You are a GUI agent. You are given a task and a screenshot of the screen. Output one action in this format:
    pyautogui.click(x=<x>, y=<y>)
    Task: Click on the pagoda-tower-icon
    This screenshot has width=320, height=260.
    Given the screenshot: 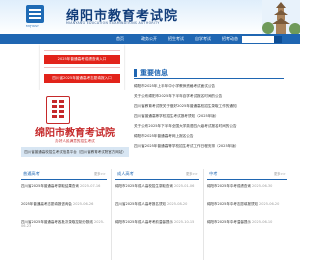 What is the action you would take?
    pyautogui.click(x=281, y=17)
    